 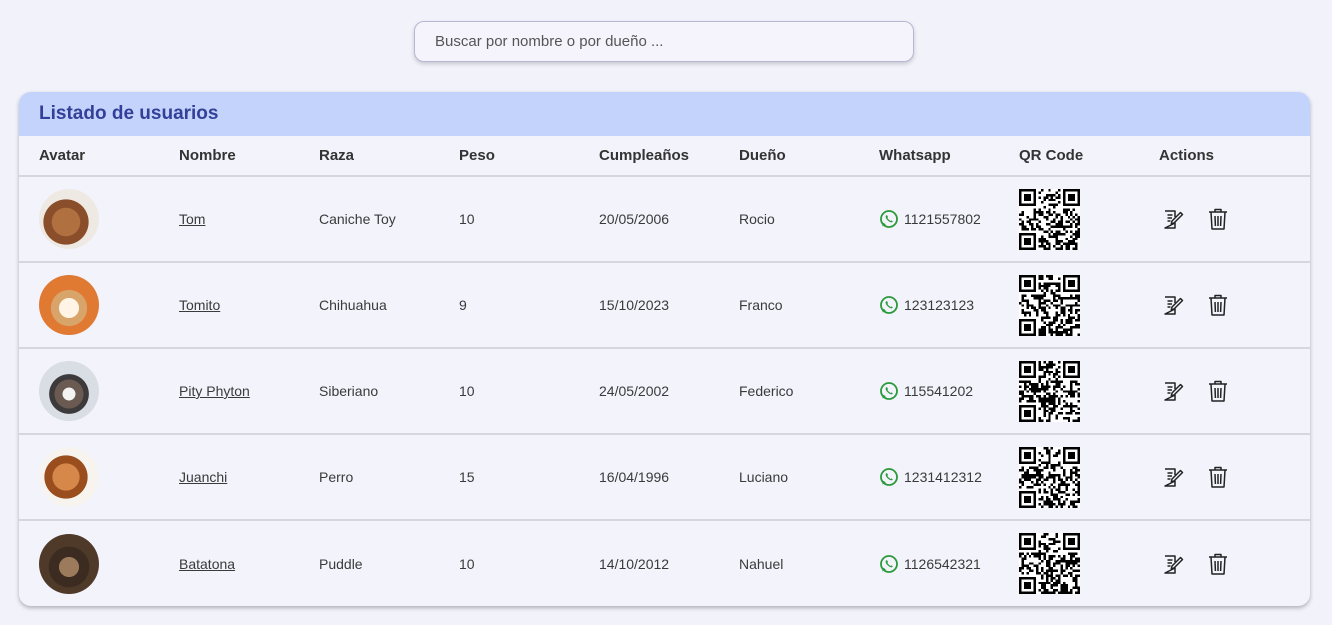 I want to click on whatsapp-link: 115541202, so click(x=938, y=391).